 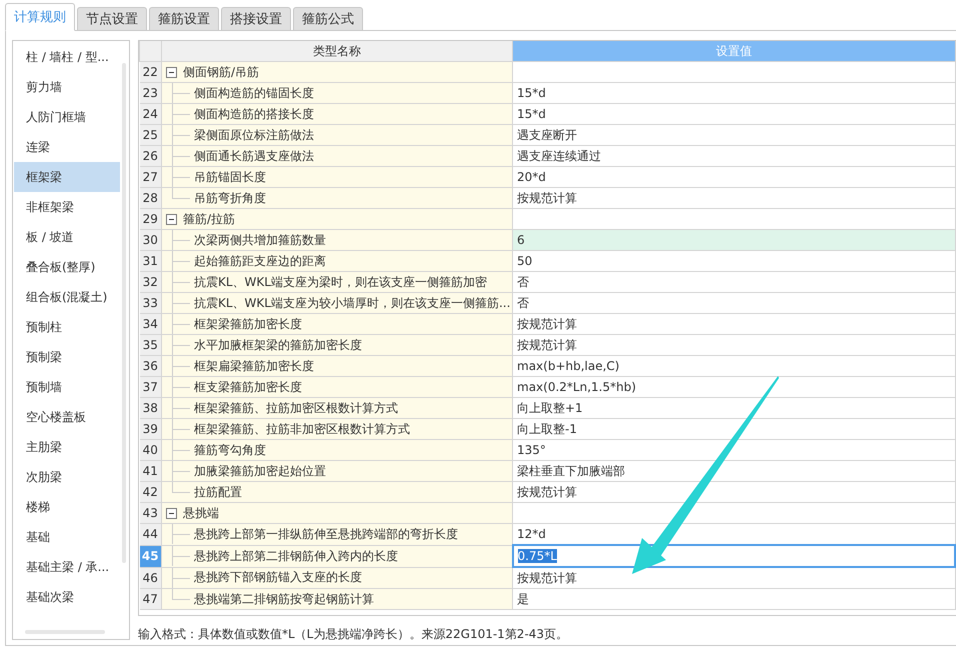 I want to click on row-number: 24, so click(x=151, y=114).